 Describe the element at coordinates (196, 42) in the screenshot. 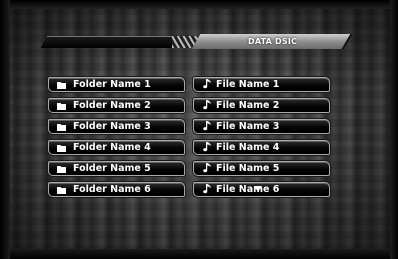

I see `title-bar: DATA DSIC` at that location.